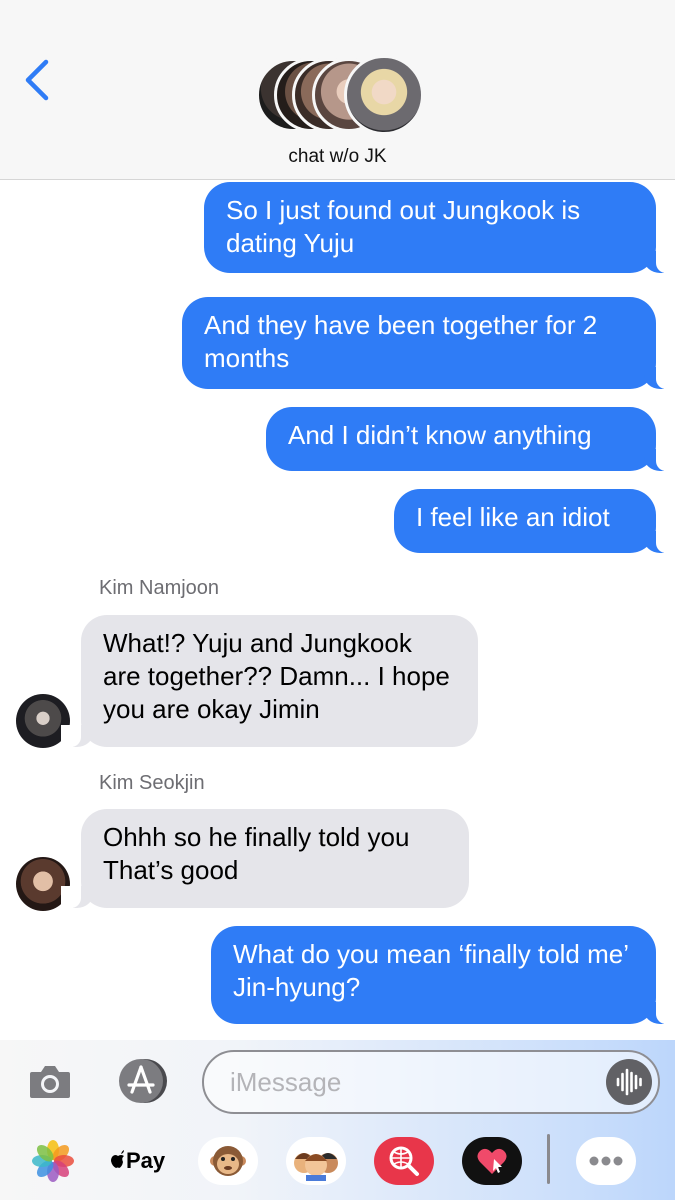  I want to click on group-avatars, so click(341, 95).